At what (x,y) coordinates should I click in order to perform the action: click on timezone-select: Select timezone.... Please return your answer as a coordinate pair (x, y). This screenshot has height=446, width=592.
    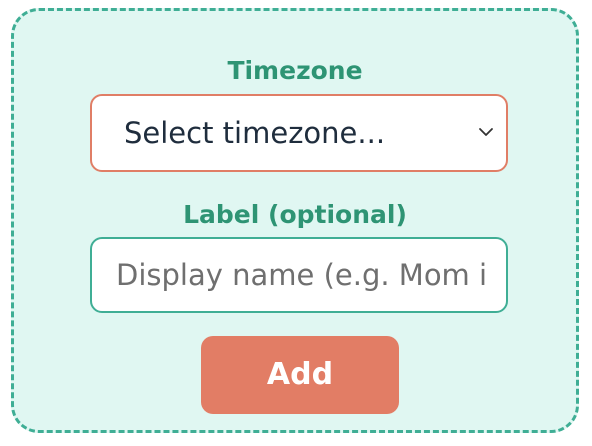
    Looking at the image, I should click on (299, 133).